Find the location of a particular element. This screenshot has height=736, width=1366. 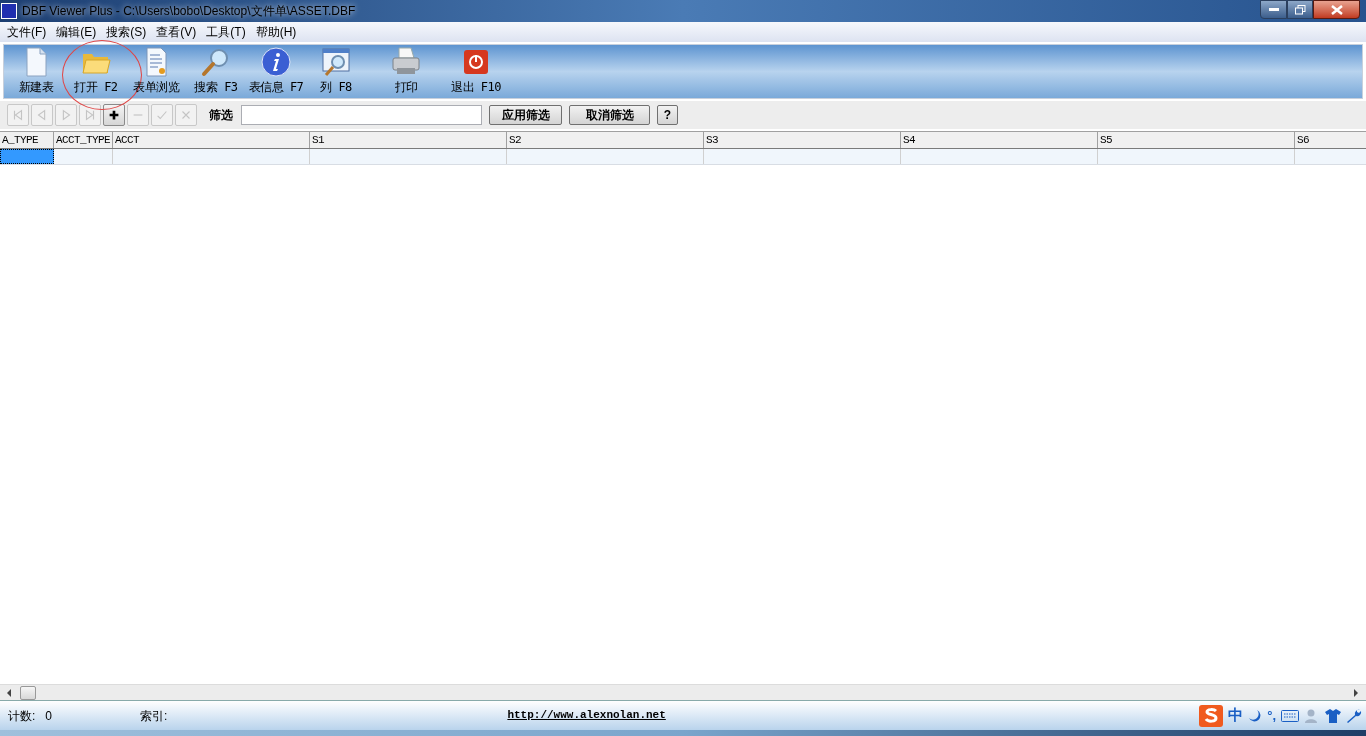

user-icon is located at coordinates (1312, 715).